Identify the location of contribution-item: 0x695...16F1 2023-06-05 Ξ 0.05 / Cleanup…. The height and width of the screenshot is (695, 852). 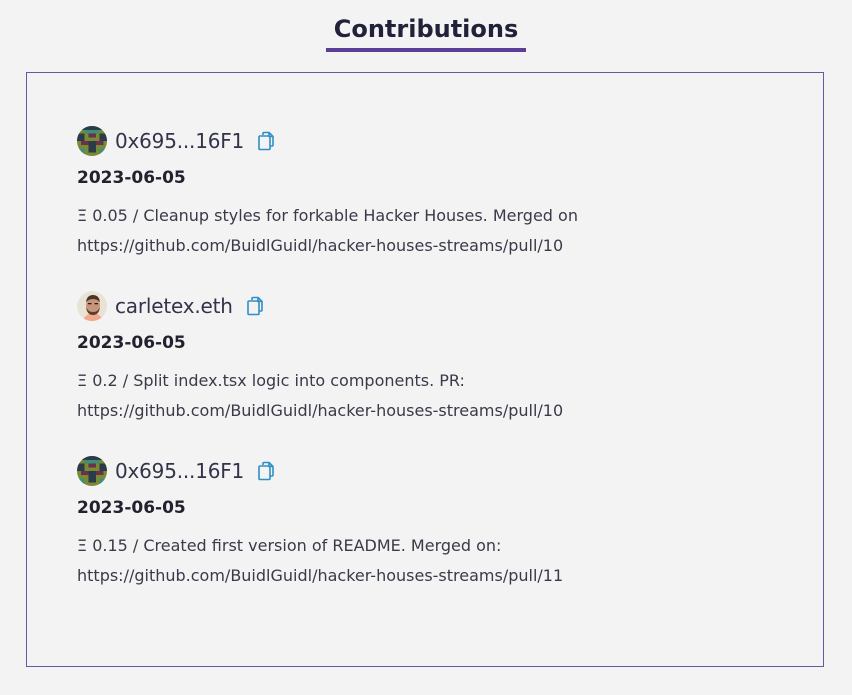
(397, 193).